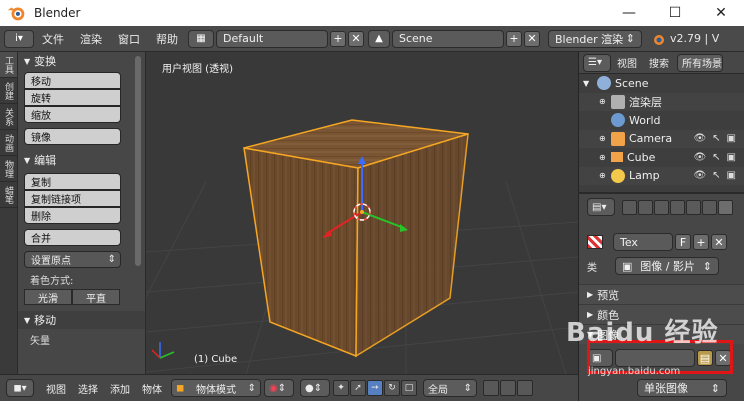  I want to click on duplicate-button: 复制, so click(72, 181).